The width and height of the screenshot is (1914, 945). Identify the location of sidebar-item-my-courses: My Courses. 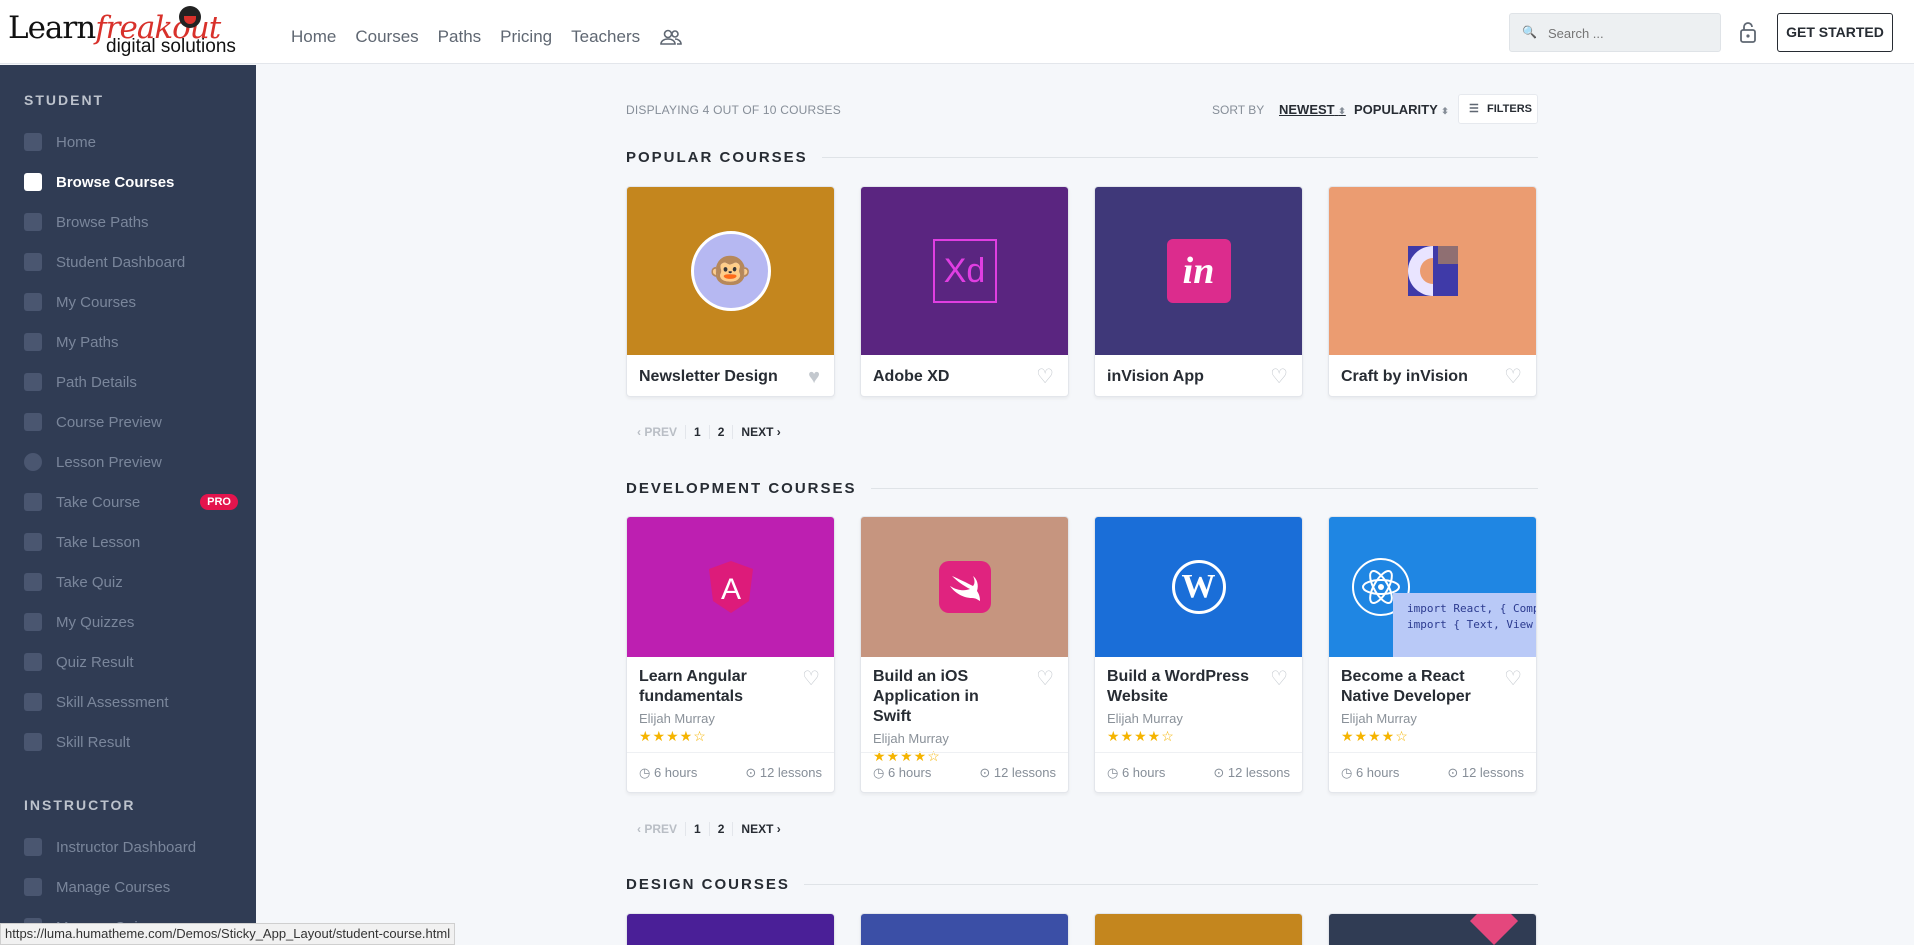
(129, 302).